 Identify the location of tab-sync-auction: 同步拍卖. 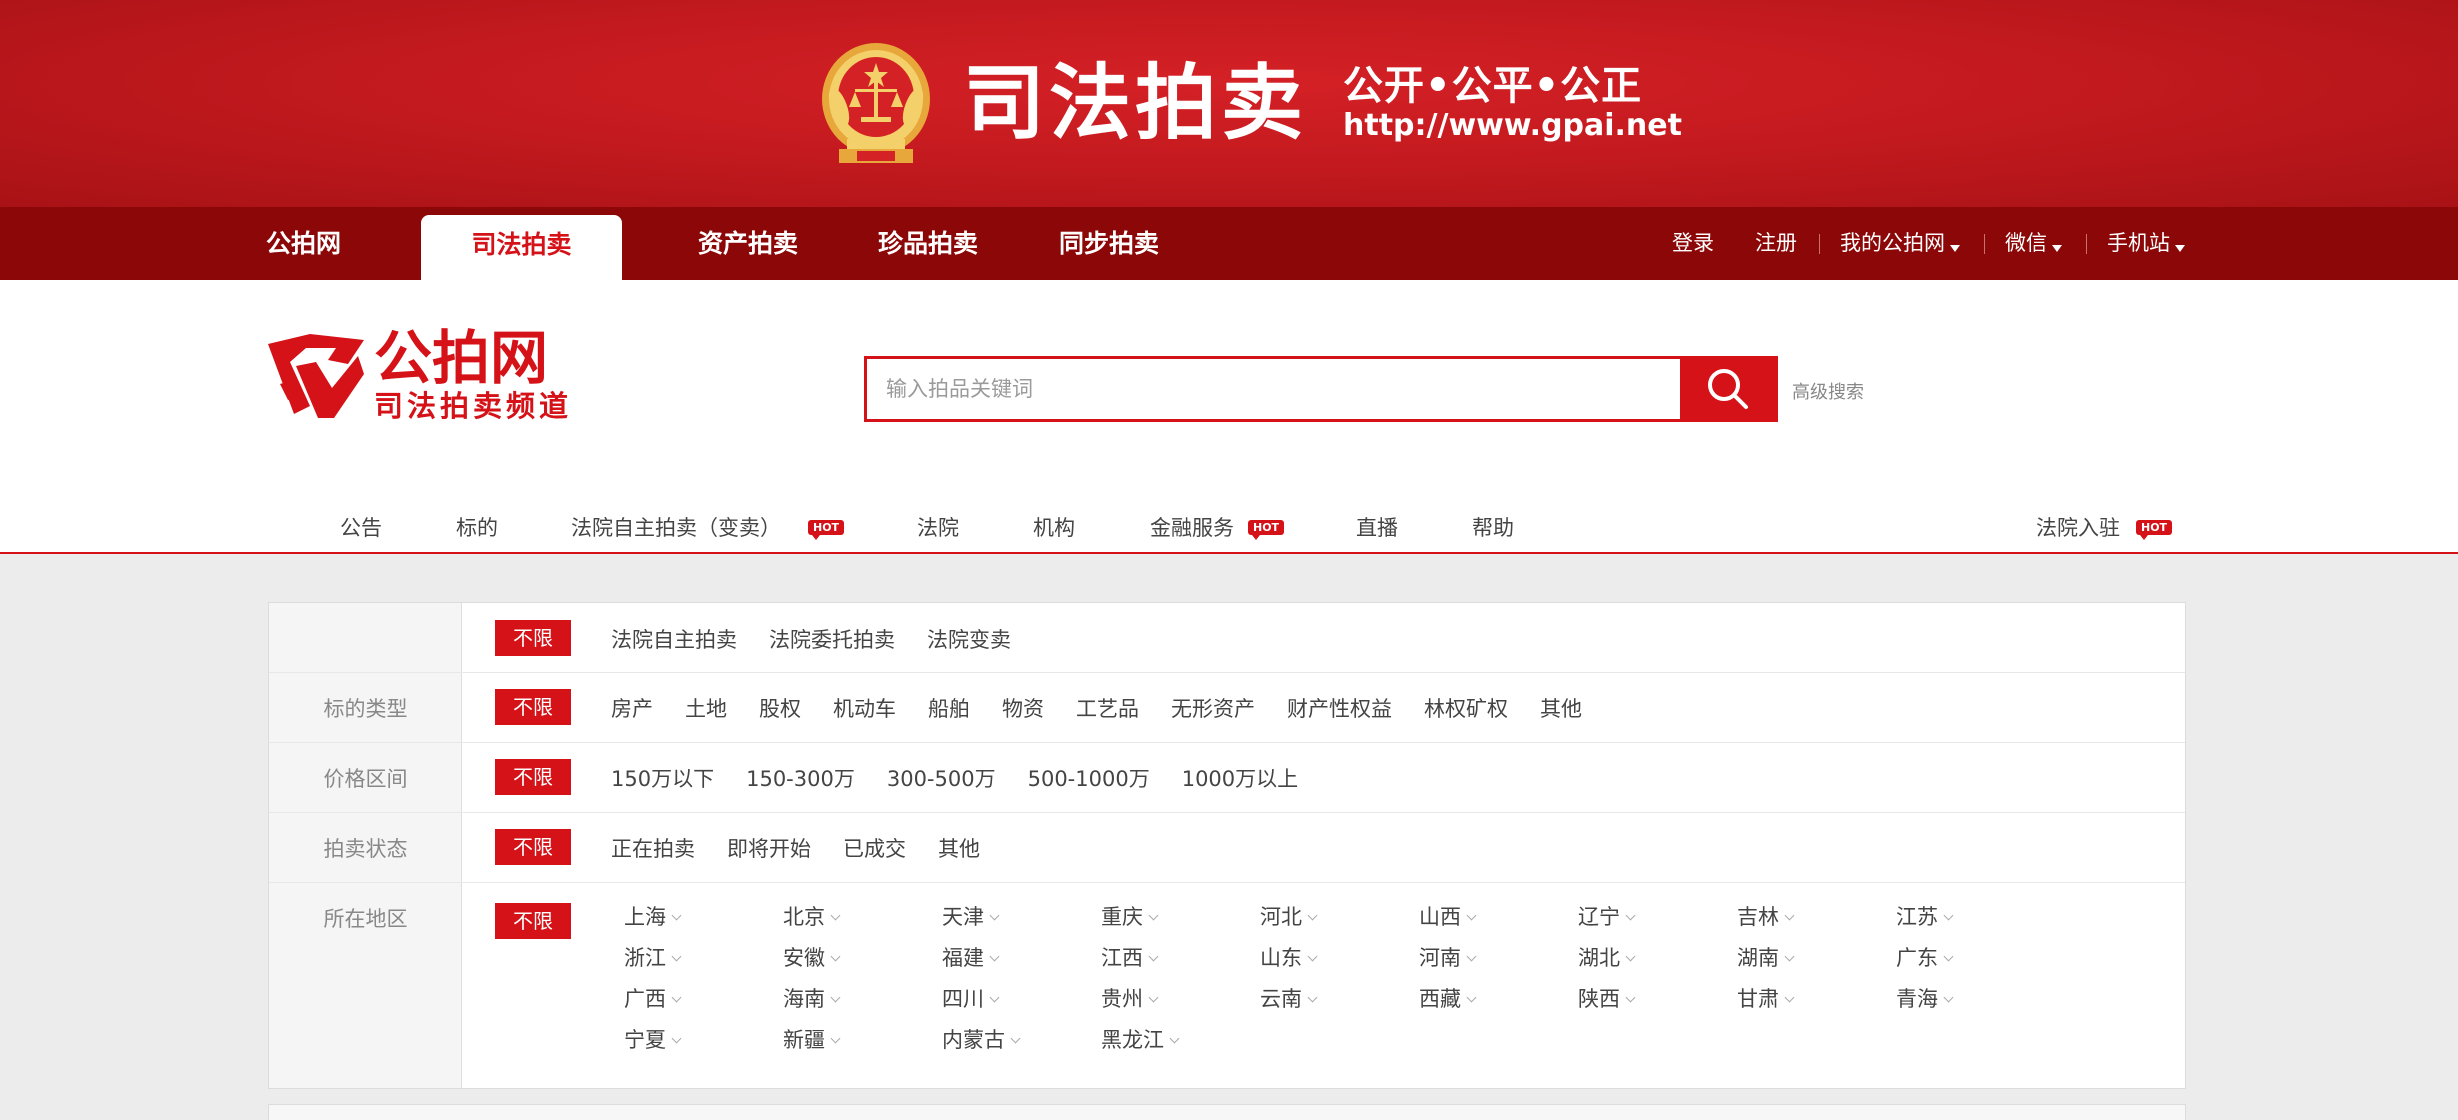
(1109, 243).